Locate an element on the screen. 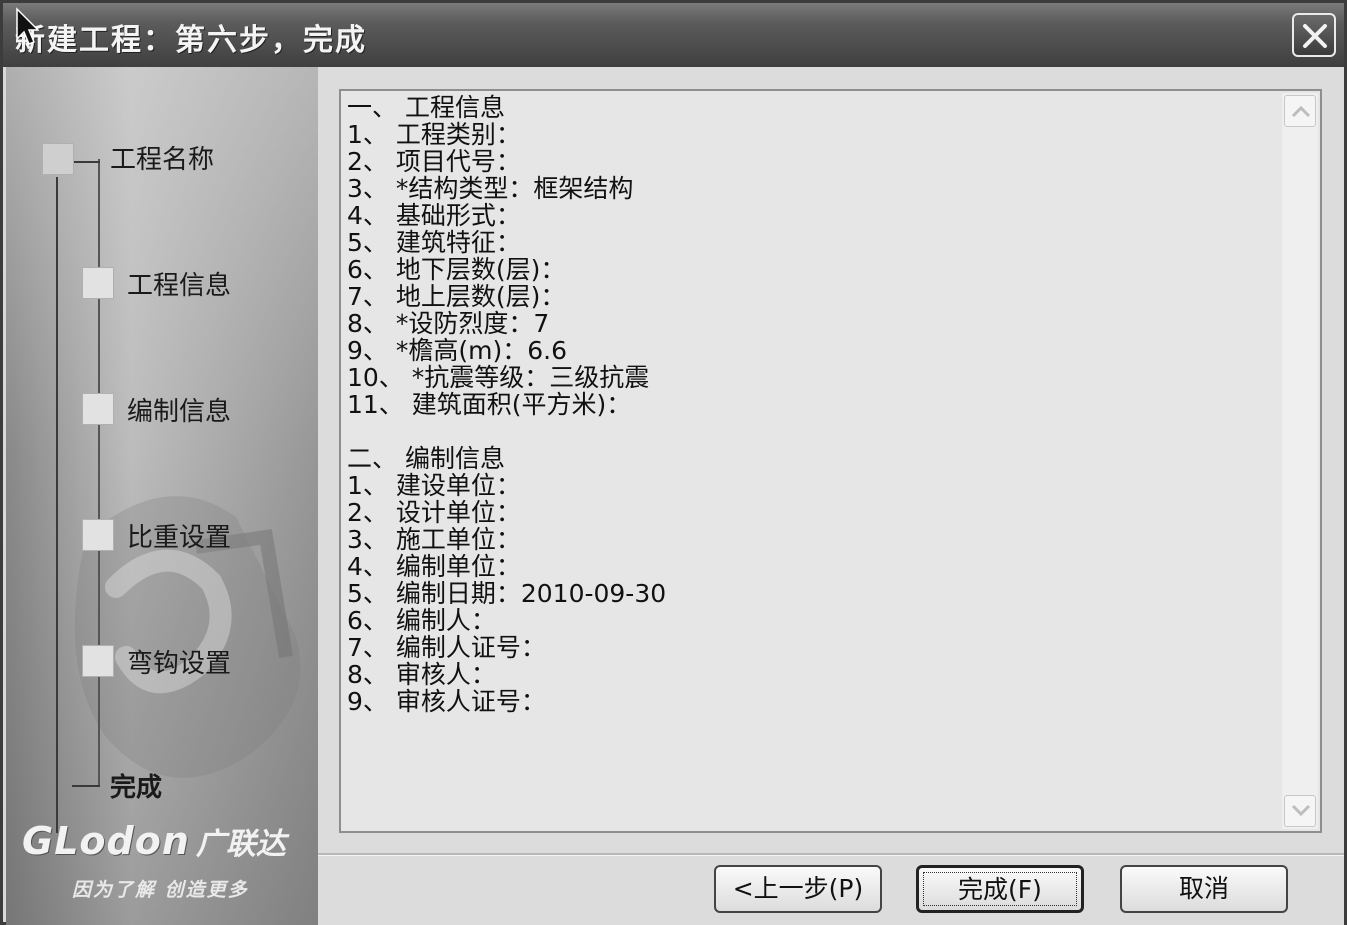 The image size is (1347, 925). step-label-density-settings: 比重设置 is located at coordinates (179, 538).